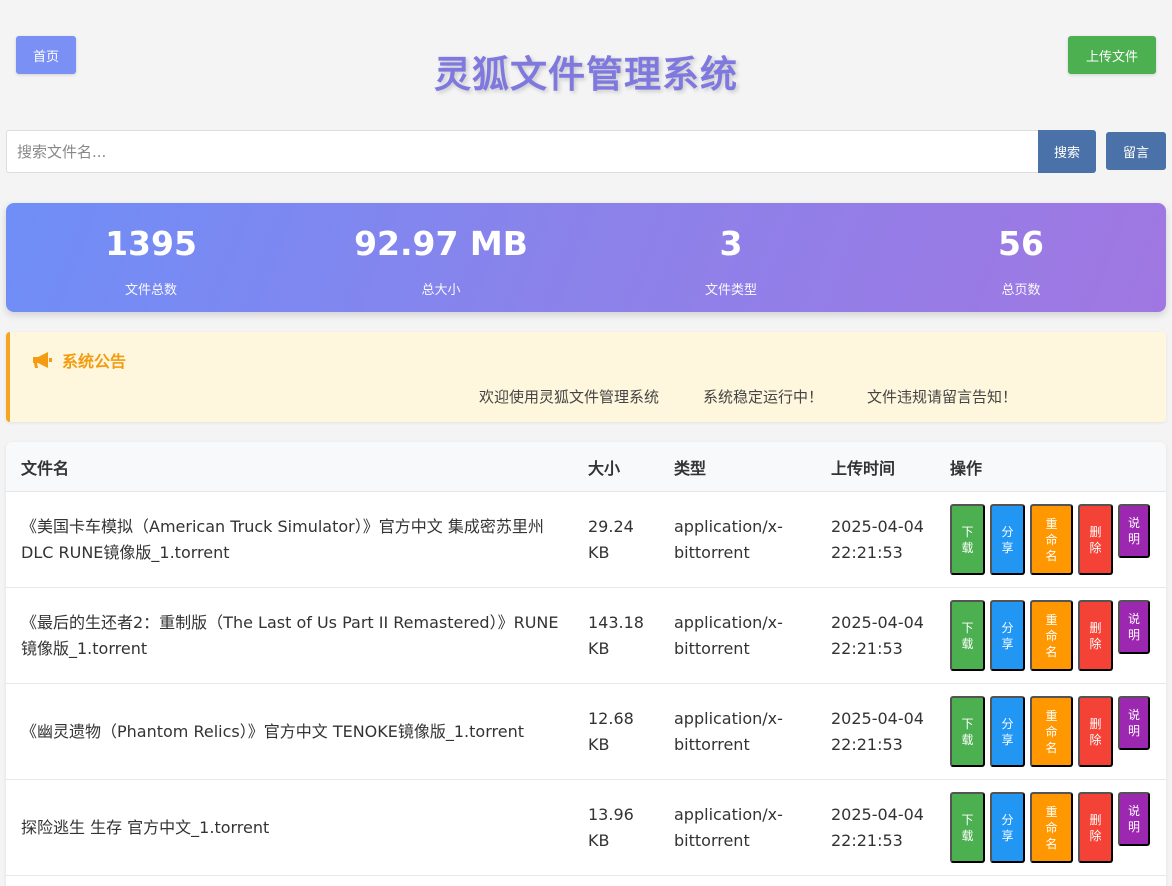 The width and height of the screenshot is (1172, 886). I want to click on stat-total-size: 92.97 MB 总大小, so click(441, 257).